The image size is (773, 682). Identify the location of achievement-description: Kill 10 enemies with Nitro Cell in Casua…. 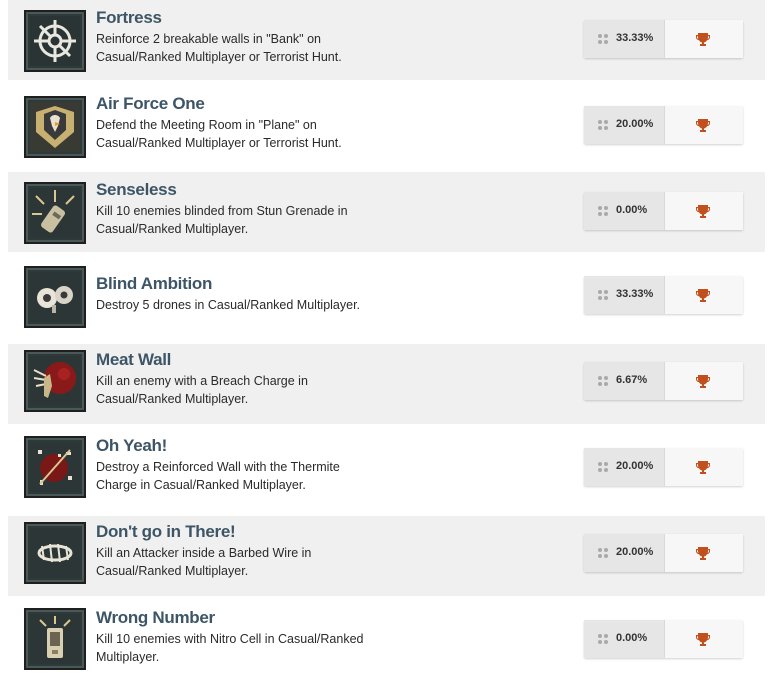
(230, 648).